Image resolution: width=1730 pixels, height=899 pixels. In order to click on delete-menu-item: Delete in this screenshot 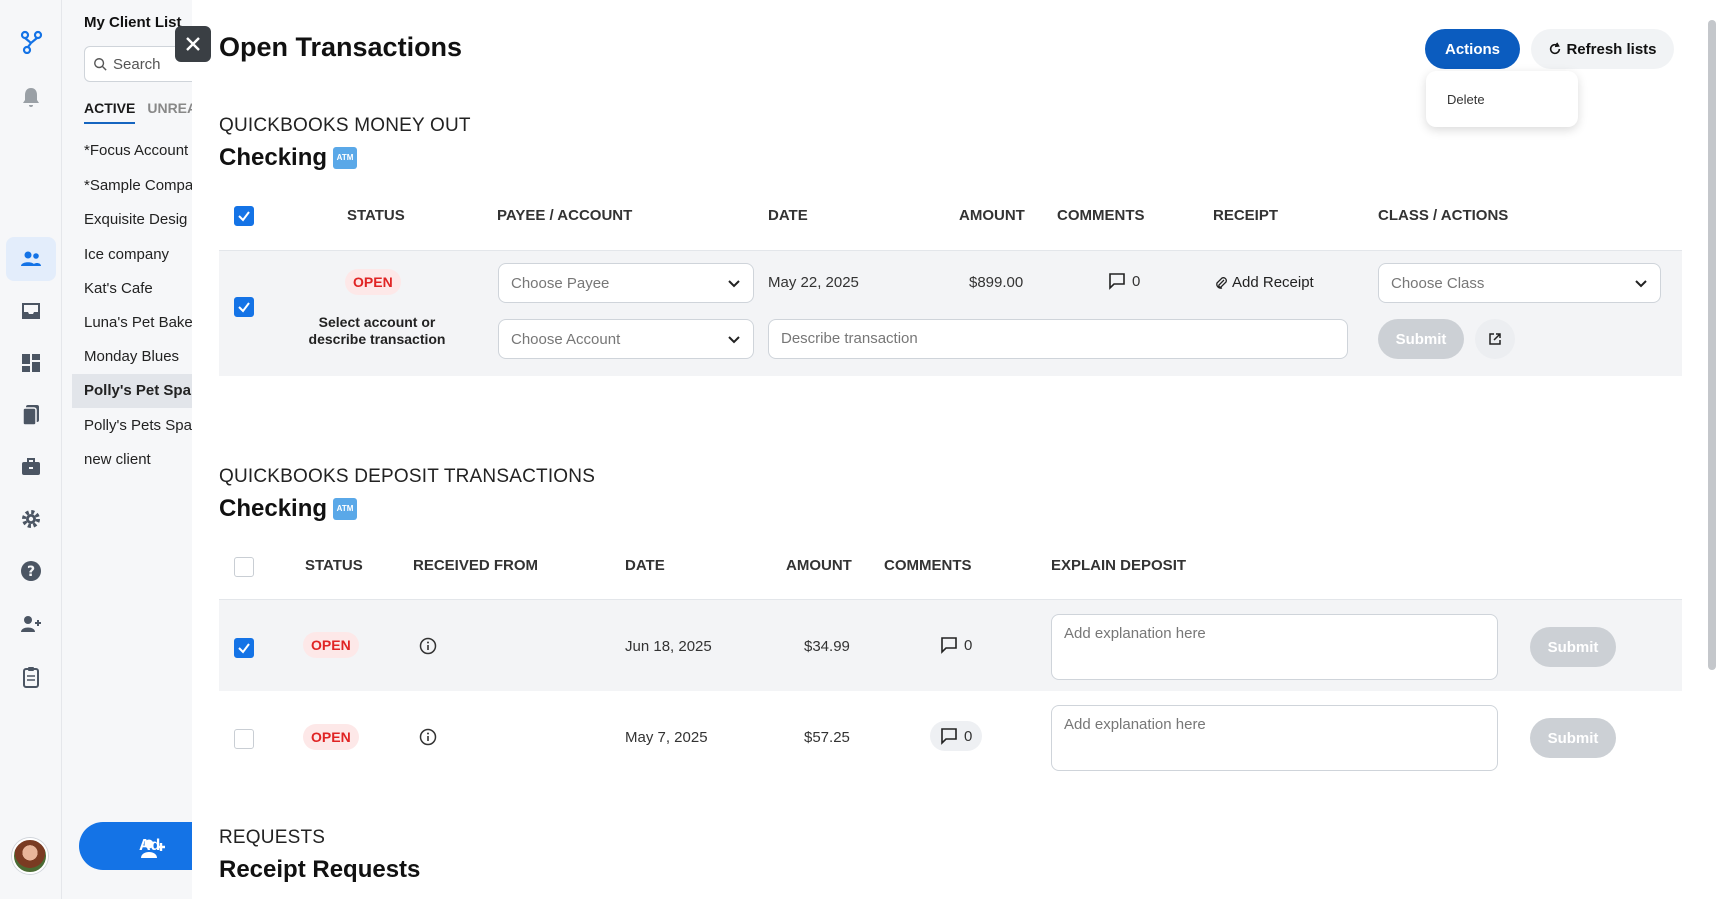, I will do `click(1466, 99)`.